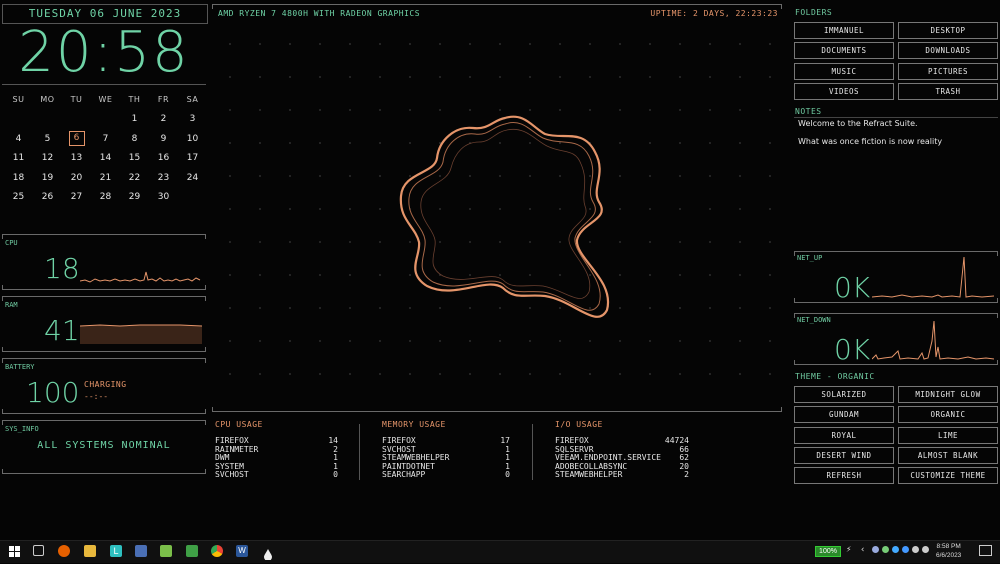 This screenshot has height=564, width=1000. I want to click on theme-button-desert-wind: DESERT WIND, so click(844, 455).